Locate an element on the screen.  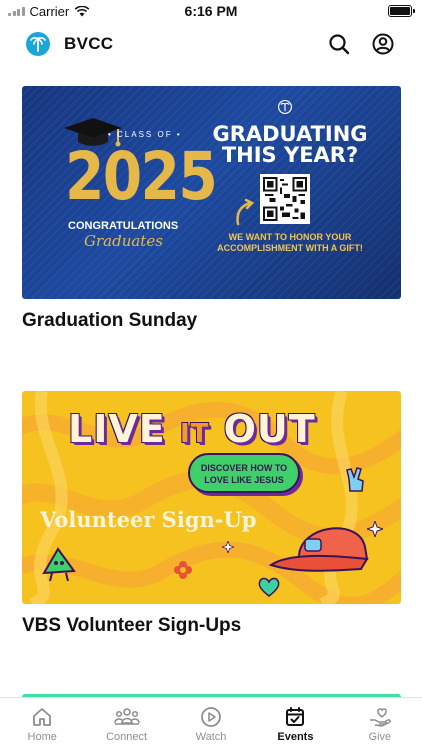
heart-icon is located at coordinates (269, 587).